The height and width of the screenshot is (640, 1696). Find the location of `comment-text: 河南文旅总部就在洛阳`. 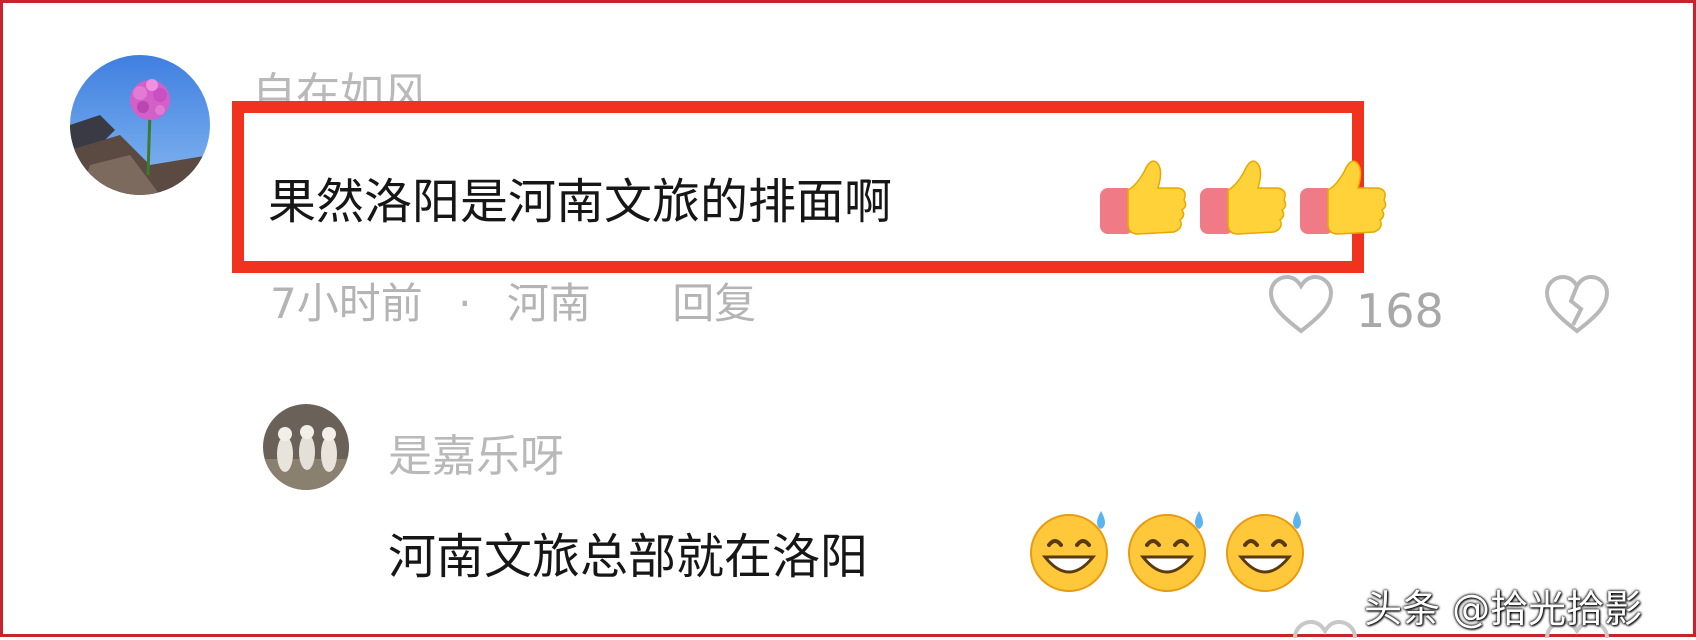

comment-text: 河南文旅总部就在洛阳 is located at coordinates (628, 557).